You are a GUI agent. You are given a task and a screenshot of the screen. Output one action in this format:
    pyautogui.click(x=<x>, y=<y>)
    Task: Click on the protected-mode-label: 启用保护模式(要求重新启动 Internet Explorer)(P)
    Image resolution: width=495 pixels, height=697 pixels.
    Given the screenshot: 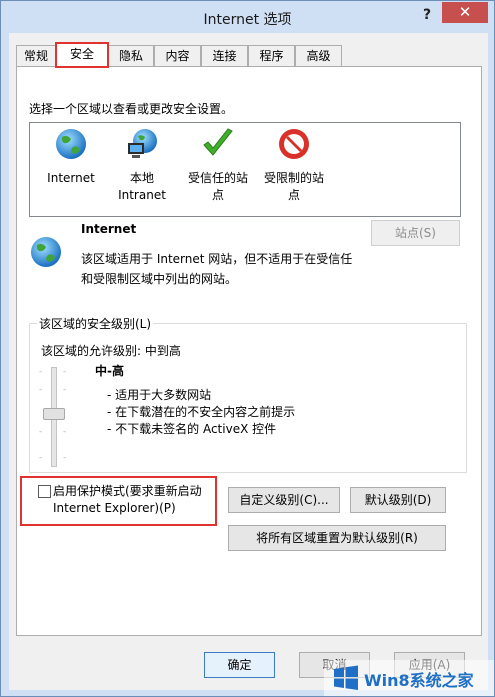 What is the action you would take?
    pyautogui.click(x=127, y=500)
    